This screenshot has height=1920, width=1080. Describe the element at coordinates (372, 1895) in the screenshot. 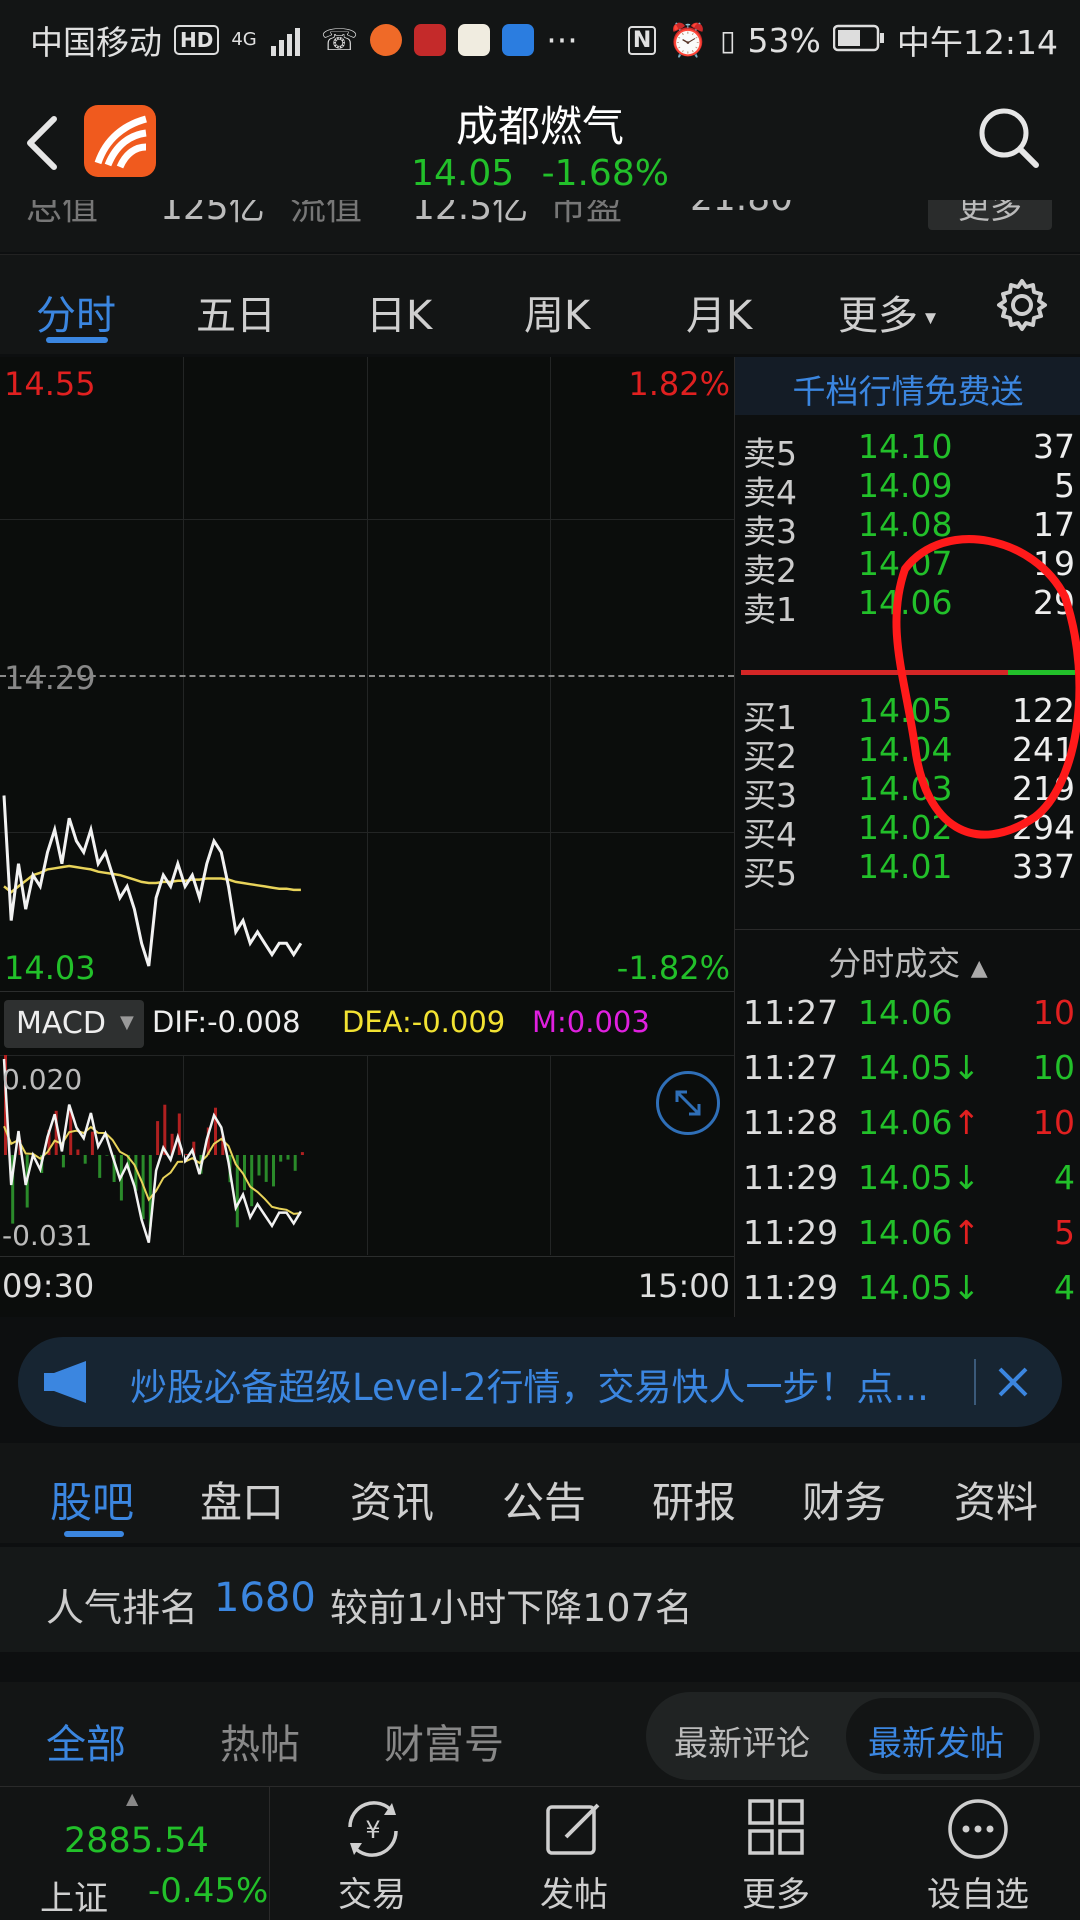

I see `nav-trade-label: 交易` at that location.